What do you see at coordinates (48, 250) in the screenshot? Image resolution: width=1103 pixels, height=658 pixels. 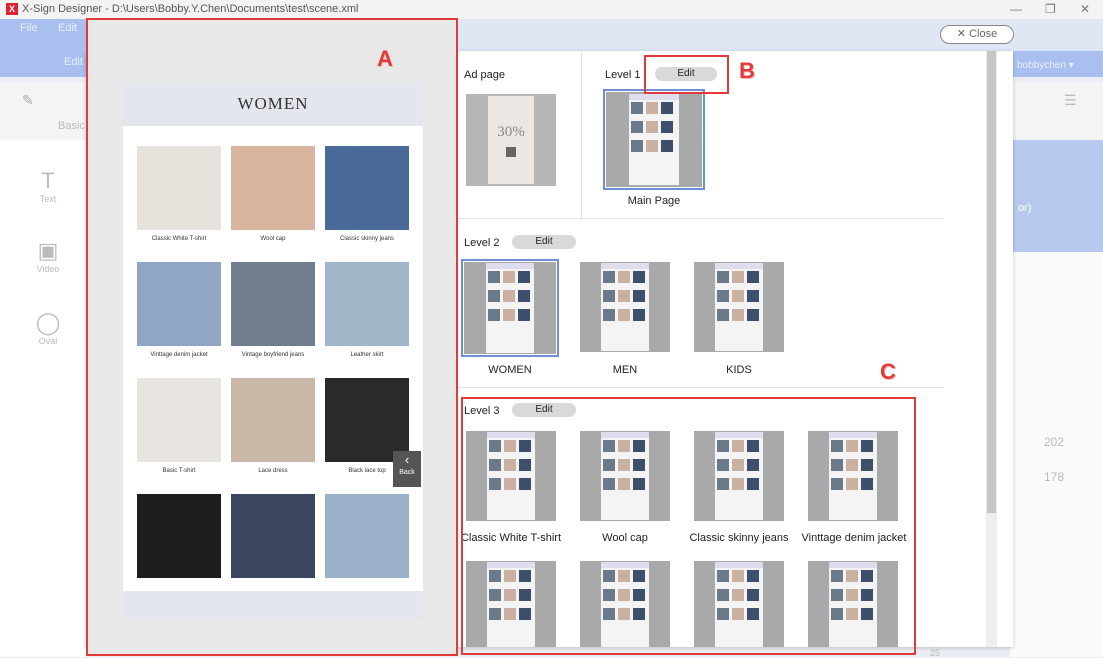 I see `video-icon: ▣` at bounding box center [48, 250].